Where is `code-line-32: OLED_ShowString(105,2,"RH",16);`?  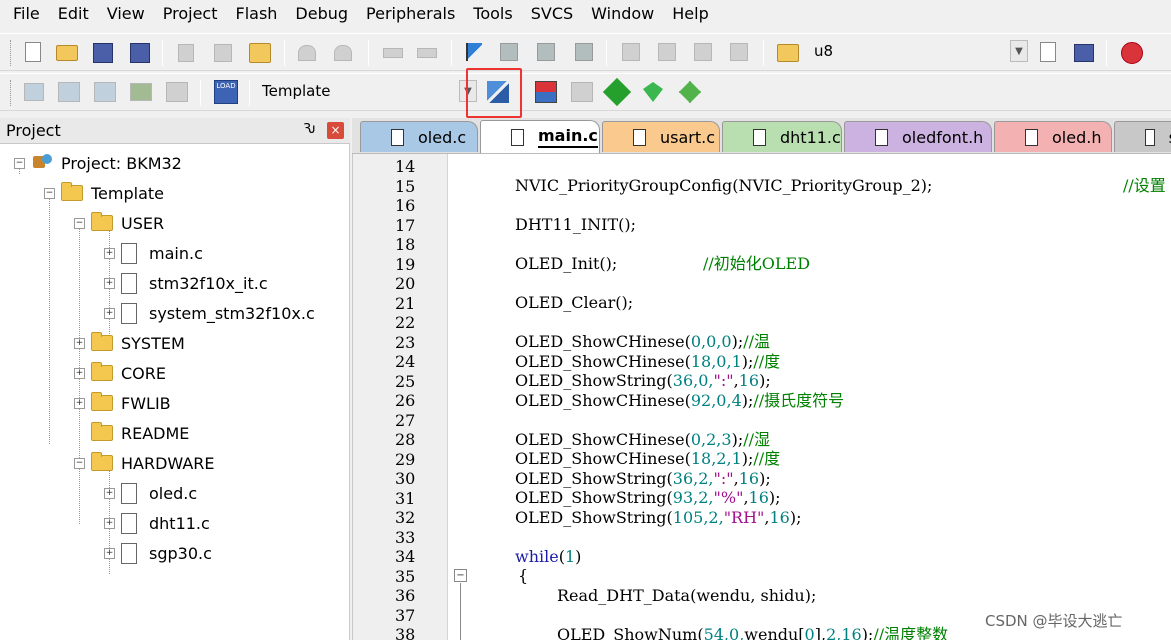
code-line-32: OLED_ShowString(105,2,"RH",16); is located at coordinates (658, 518).